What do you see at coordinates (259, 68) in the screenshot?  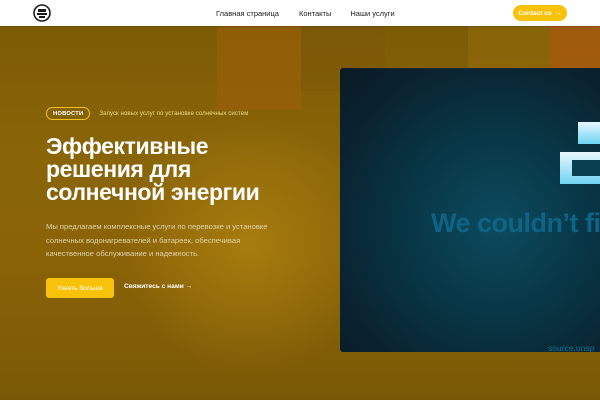 I see `decorative-tile` at bounding box center [259, 68].